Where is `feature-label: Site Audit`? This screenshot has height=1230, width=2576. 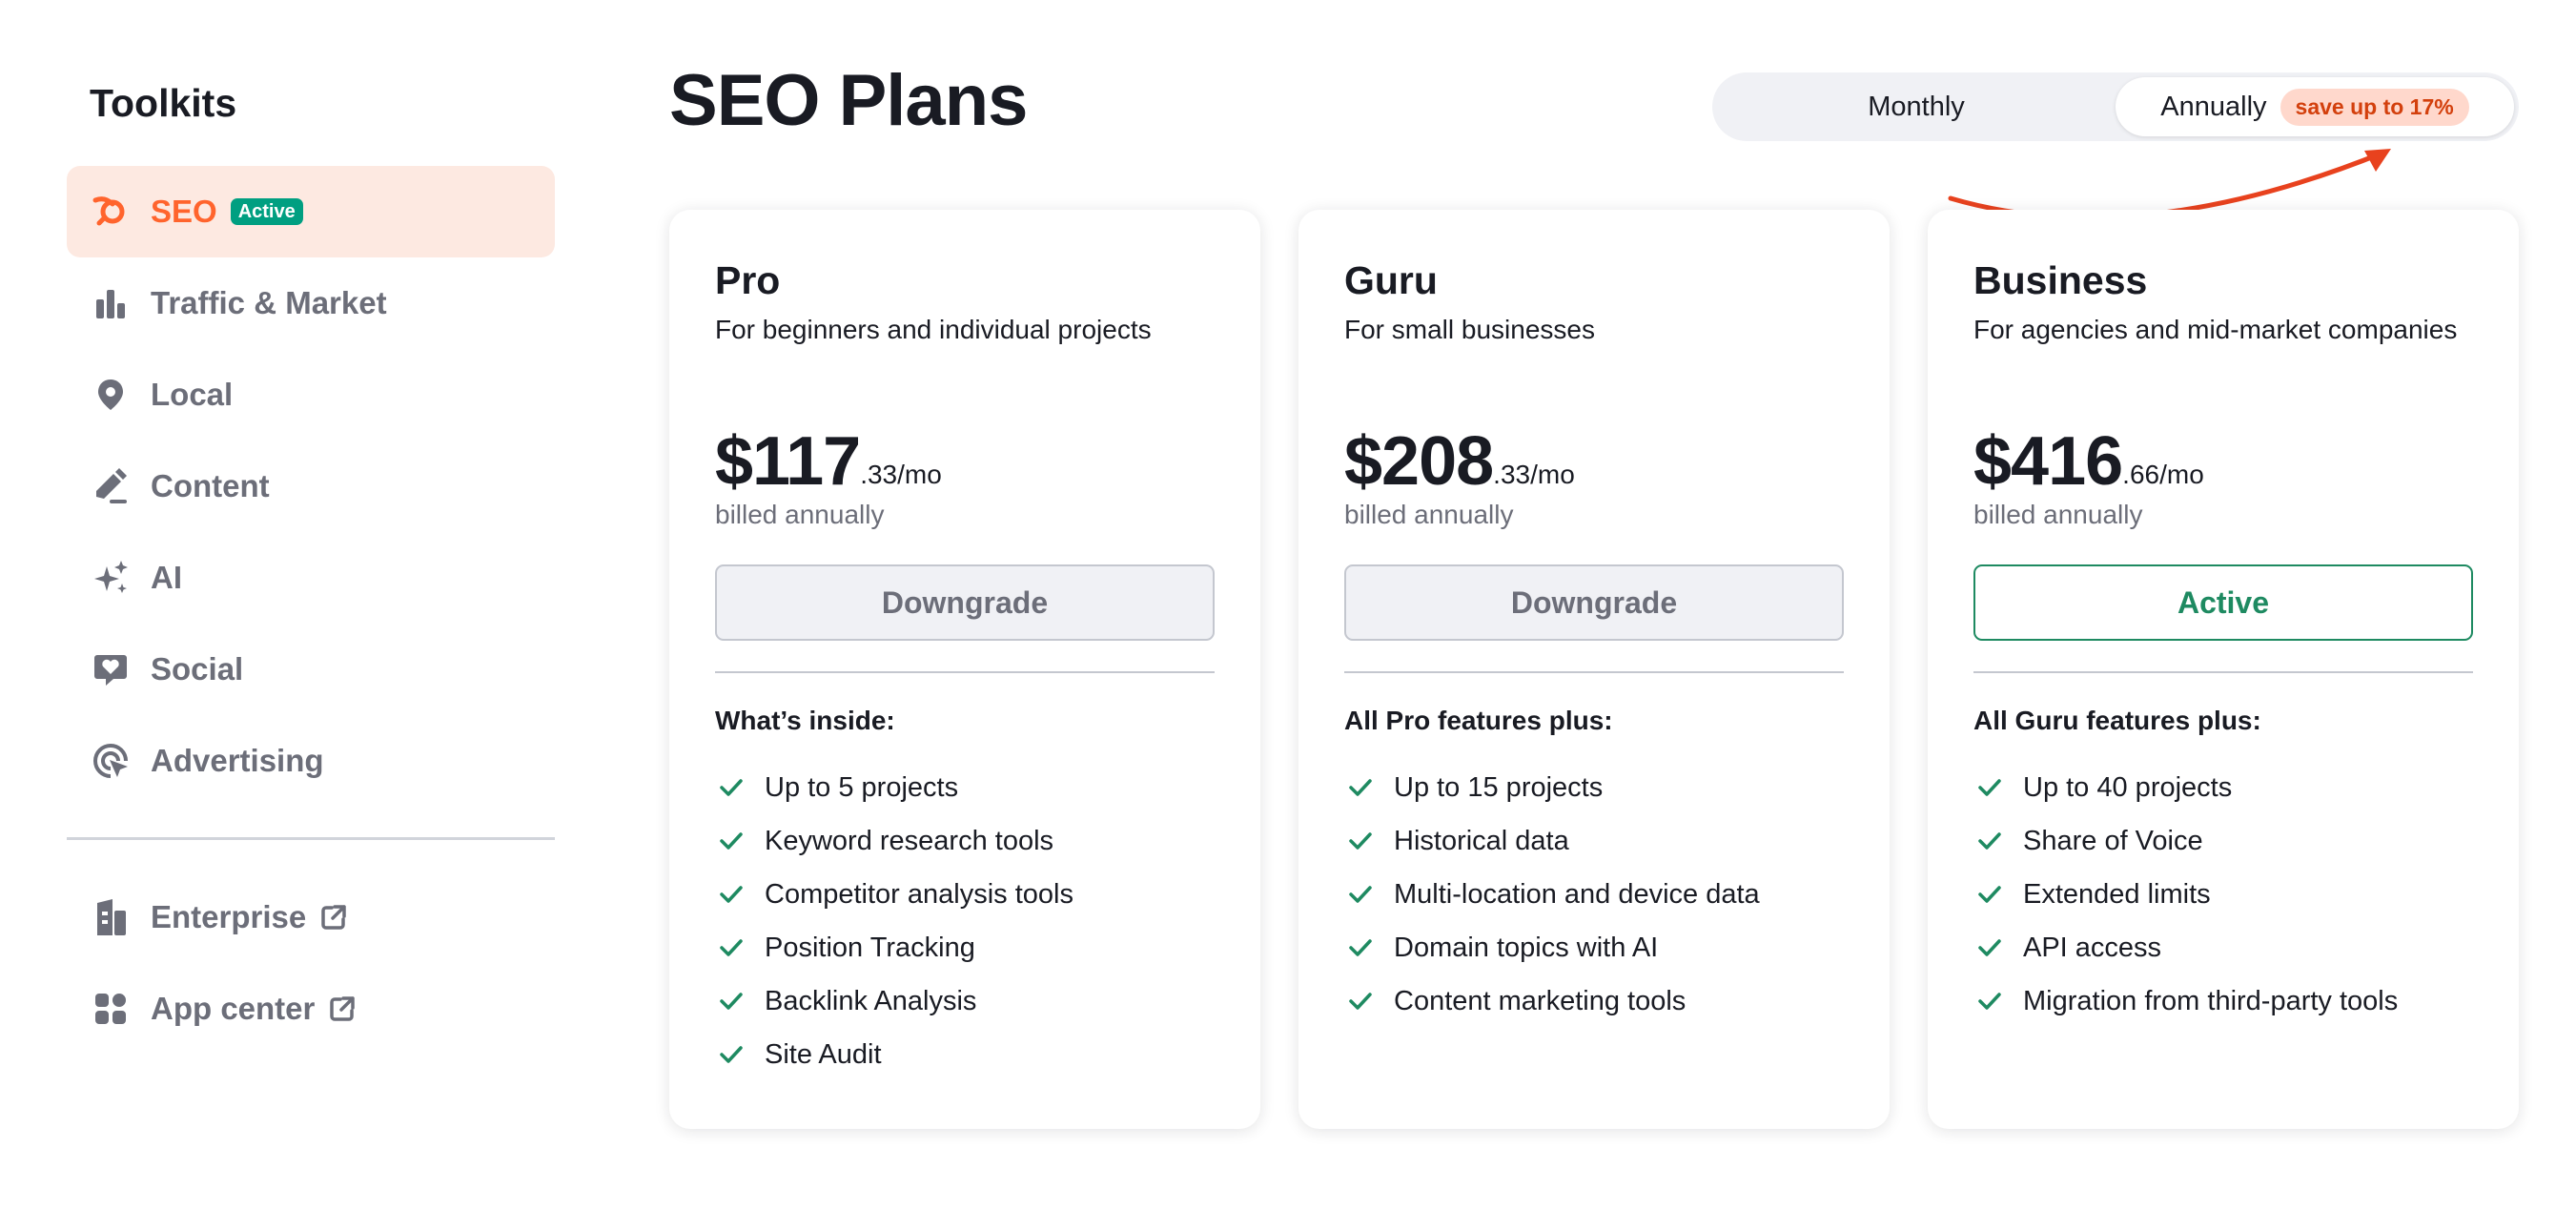 feature-label: Site Audit is located at coordinates (823, 1054).